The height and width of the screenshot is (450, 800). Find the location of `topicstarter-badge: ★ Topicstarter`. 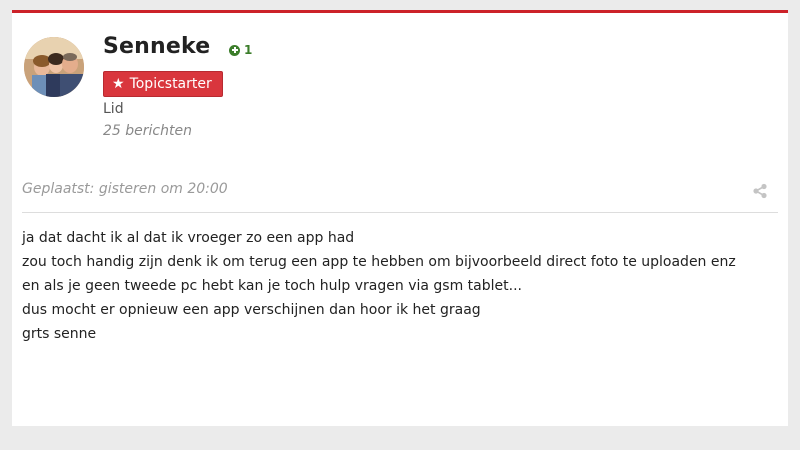

topicstarter-badge: ★ Topicstarter is located at coordinates (163, 84).